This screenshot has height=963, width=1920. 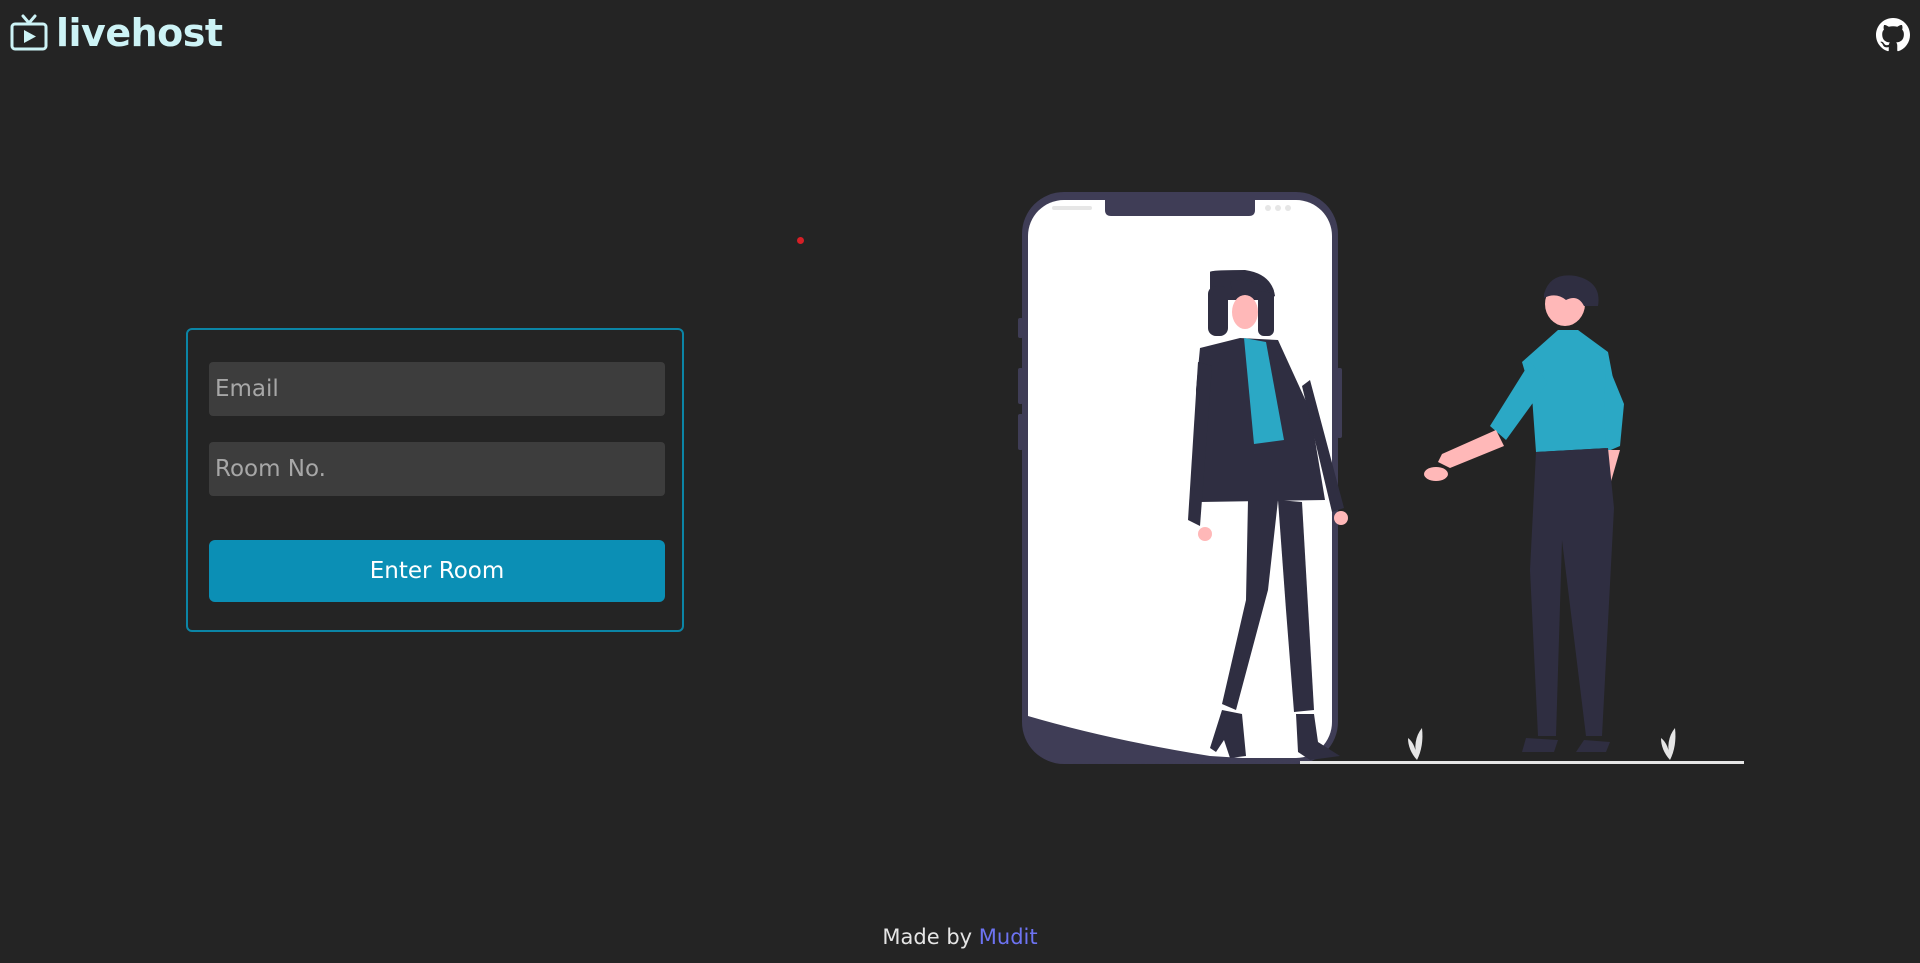 I want to click on github-link, so click(x=1893, y=35).